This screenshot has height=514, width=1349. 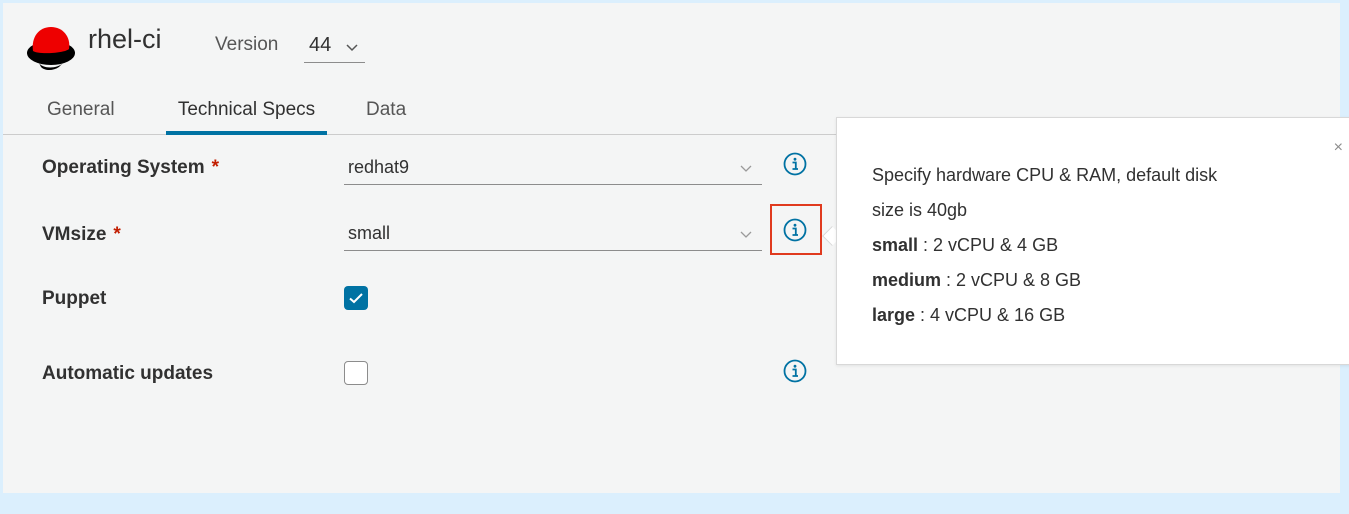 What do you see at coordinates (990, 315) in the screenshot?
I see `size-spec: : 4 vCPU & 16 GB` at bounding box center [990, 315].